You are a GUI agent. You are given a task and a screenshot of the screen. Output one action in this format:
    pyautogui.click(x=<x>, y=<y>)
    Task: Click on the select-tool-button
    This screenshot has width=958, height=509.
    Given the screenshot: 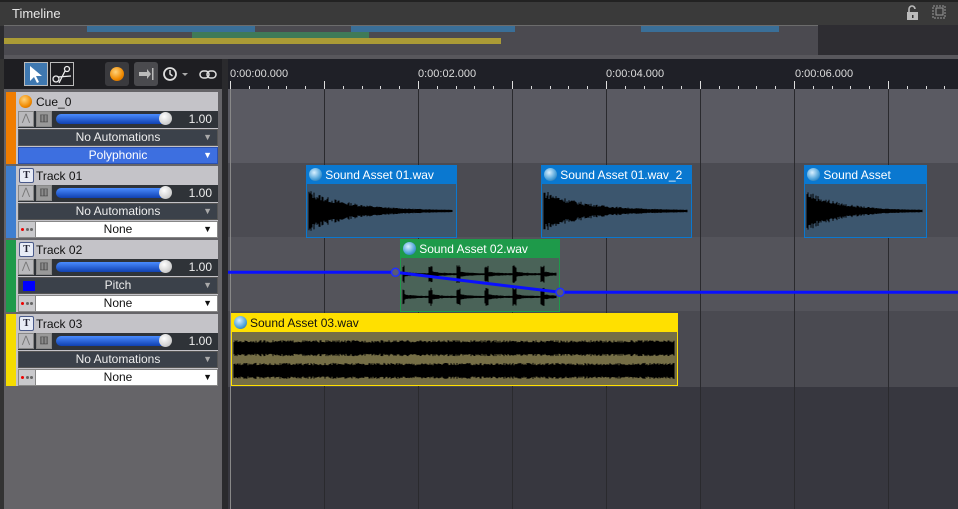 What is the action you would take?
    pyautogui.click(x=36, y=74)
    